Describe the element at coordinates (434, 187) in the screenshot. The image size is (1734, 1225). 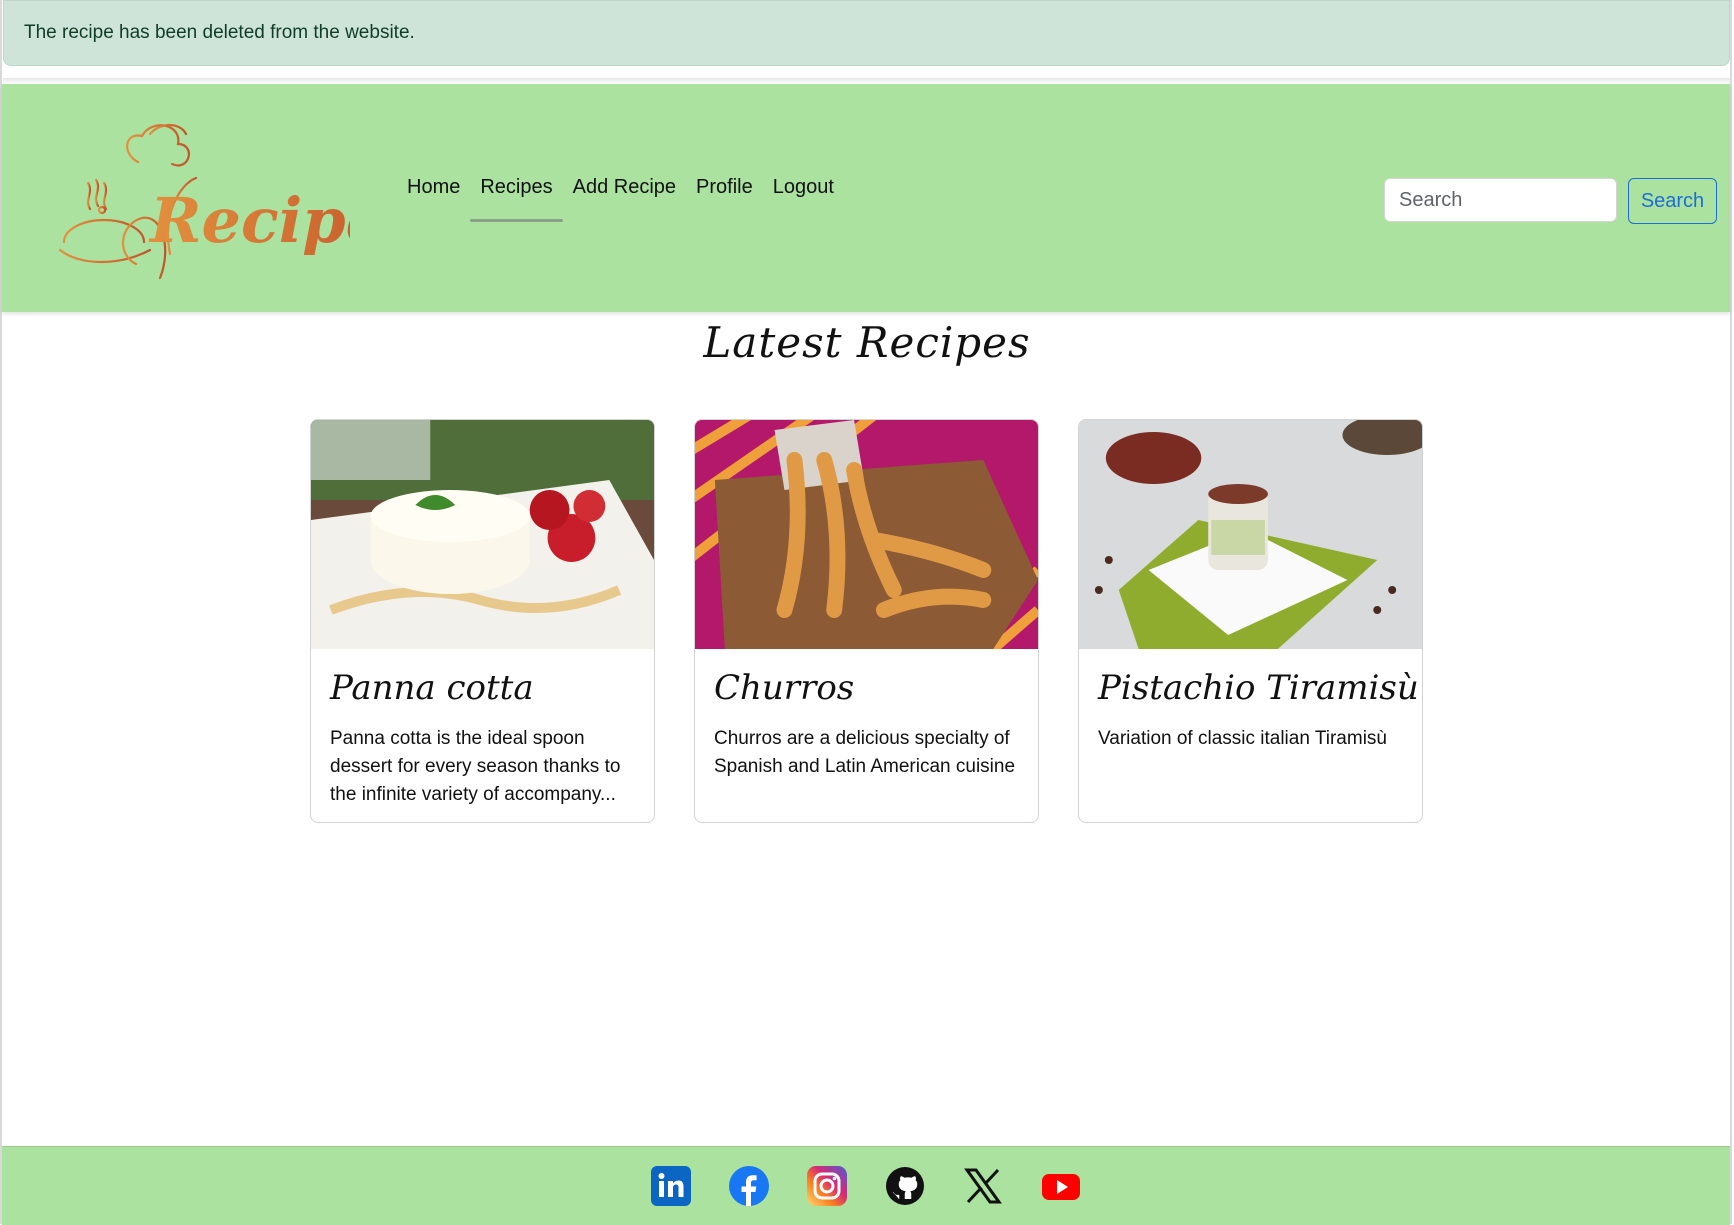
I see `nav-home-label: Home` at that location.